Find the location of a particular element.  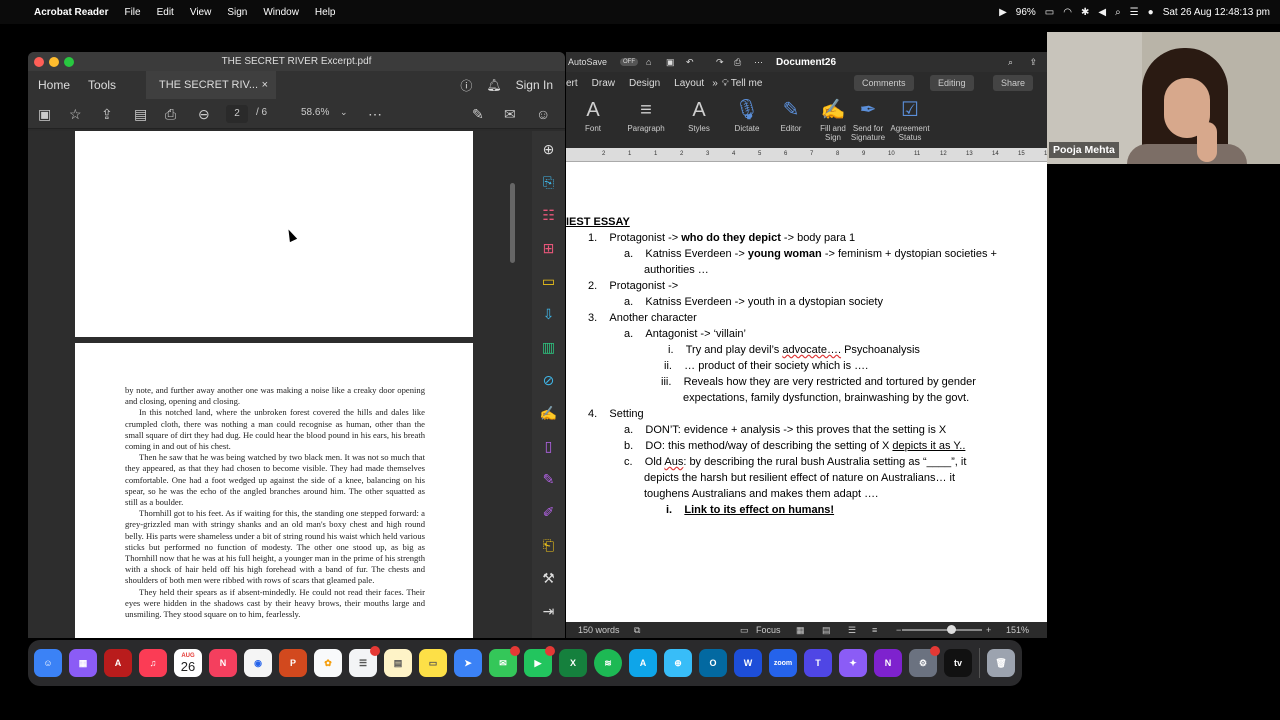

safari-icon: ⊕ is located at coordinates (678, 663).